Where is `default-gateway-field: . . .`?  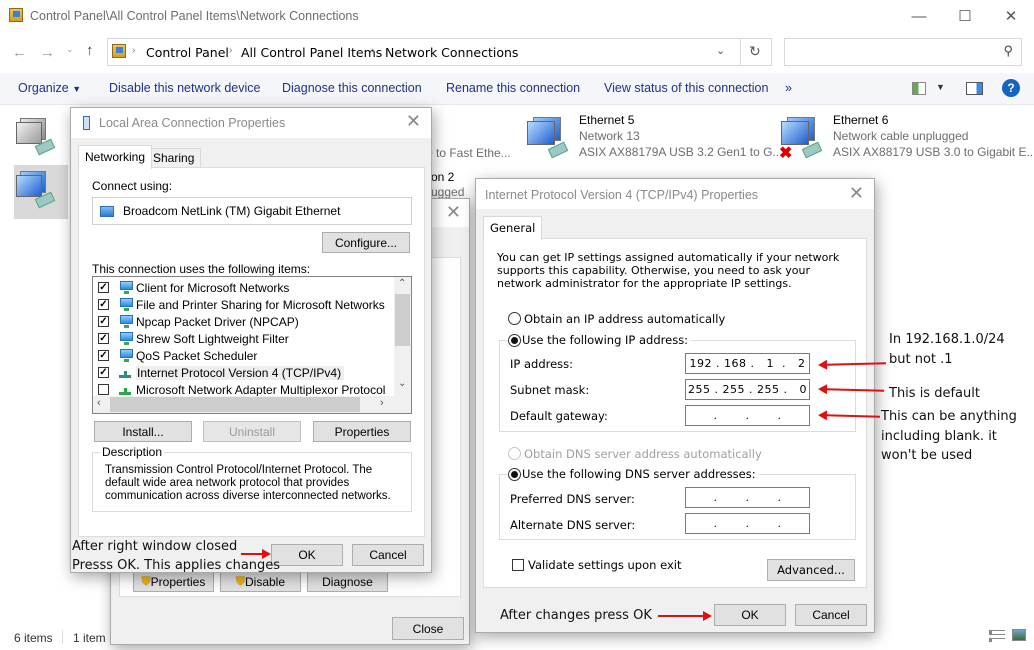
default-gateway-field: . . . is located at coordinates (747, 415).